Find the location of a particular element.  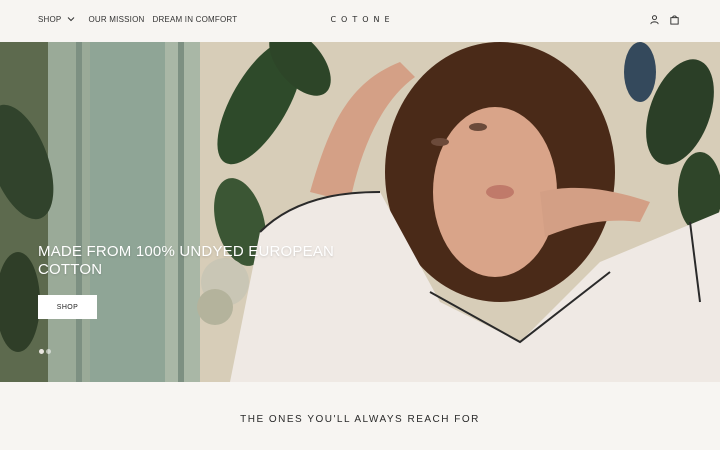

brand-logo: COTONE is located at coordinates (360, 19).